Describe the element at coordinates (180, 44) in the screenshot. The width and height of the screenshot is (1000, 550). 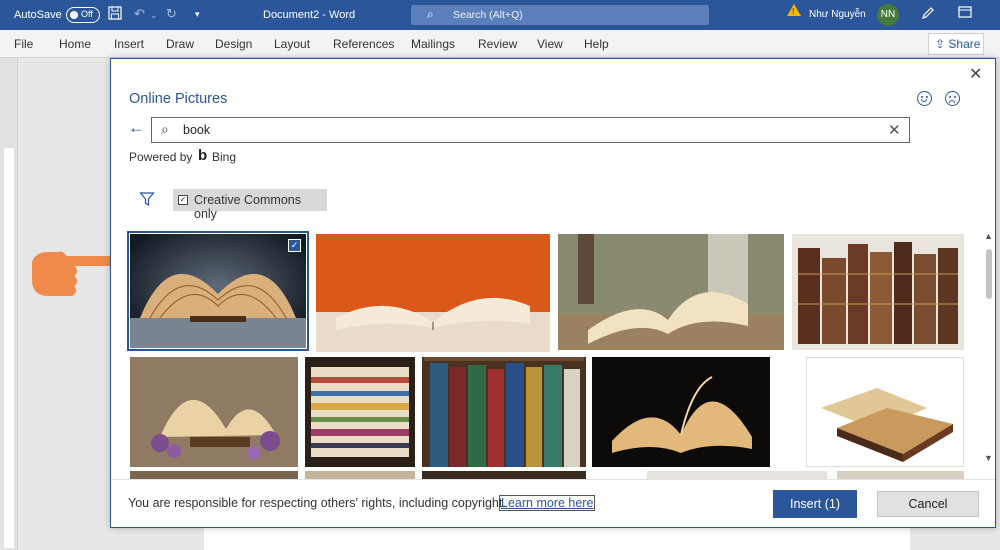
I see `tab-draw: Draw` at that location.